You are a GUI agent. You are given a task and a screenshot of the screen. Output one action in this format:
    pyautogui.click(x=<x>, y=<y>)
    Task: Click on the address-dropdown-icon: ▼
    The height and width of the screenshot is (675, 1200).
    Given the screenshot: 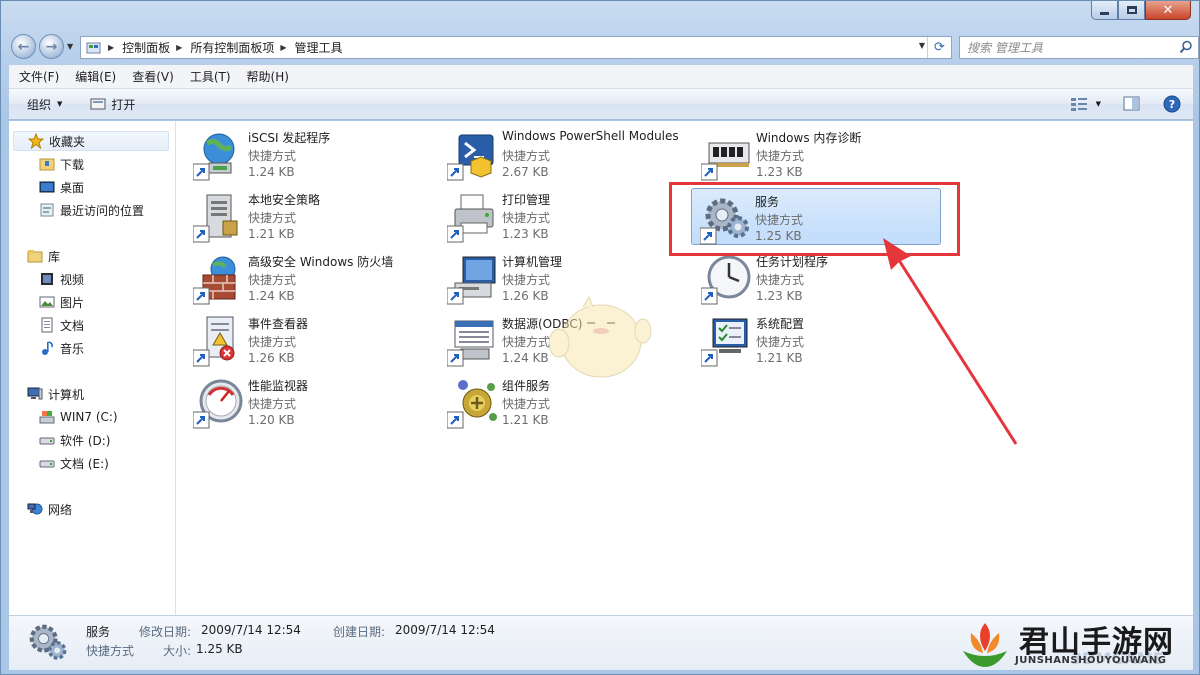 What is the action you would take?
    pyautogui.click(x=922, y=45)
    